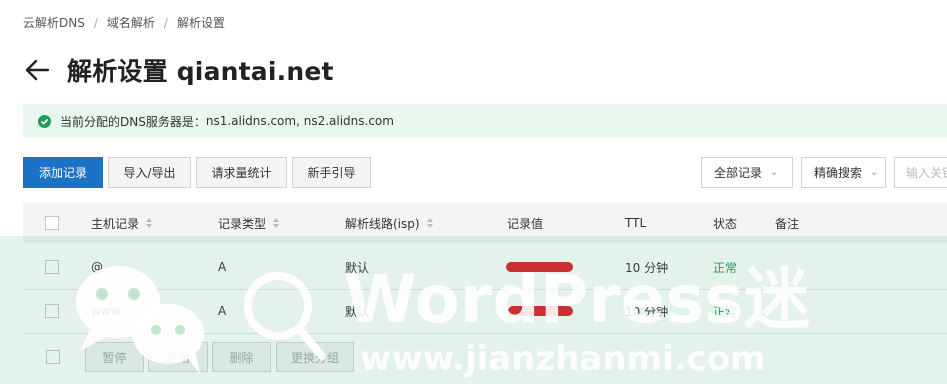  Describe the element at coordinates (37, 70) in the screenshot. I see `back-arrow-icon` at that location.